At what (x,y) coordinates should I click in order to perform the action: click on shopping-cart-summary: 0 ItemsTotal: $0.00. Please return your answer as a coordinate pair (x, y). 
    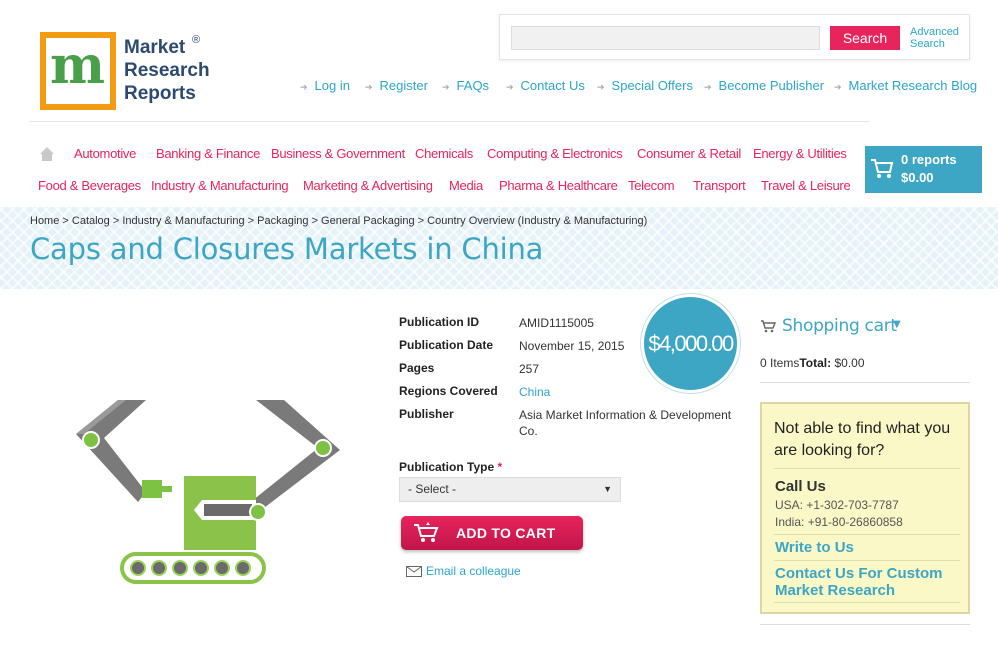
    Looking at the image, I should click on (812, 363).